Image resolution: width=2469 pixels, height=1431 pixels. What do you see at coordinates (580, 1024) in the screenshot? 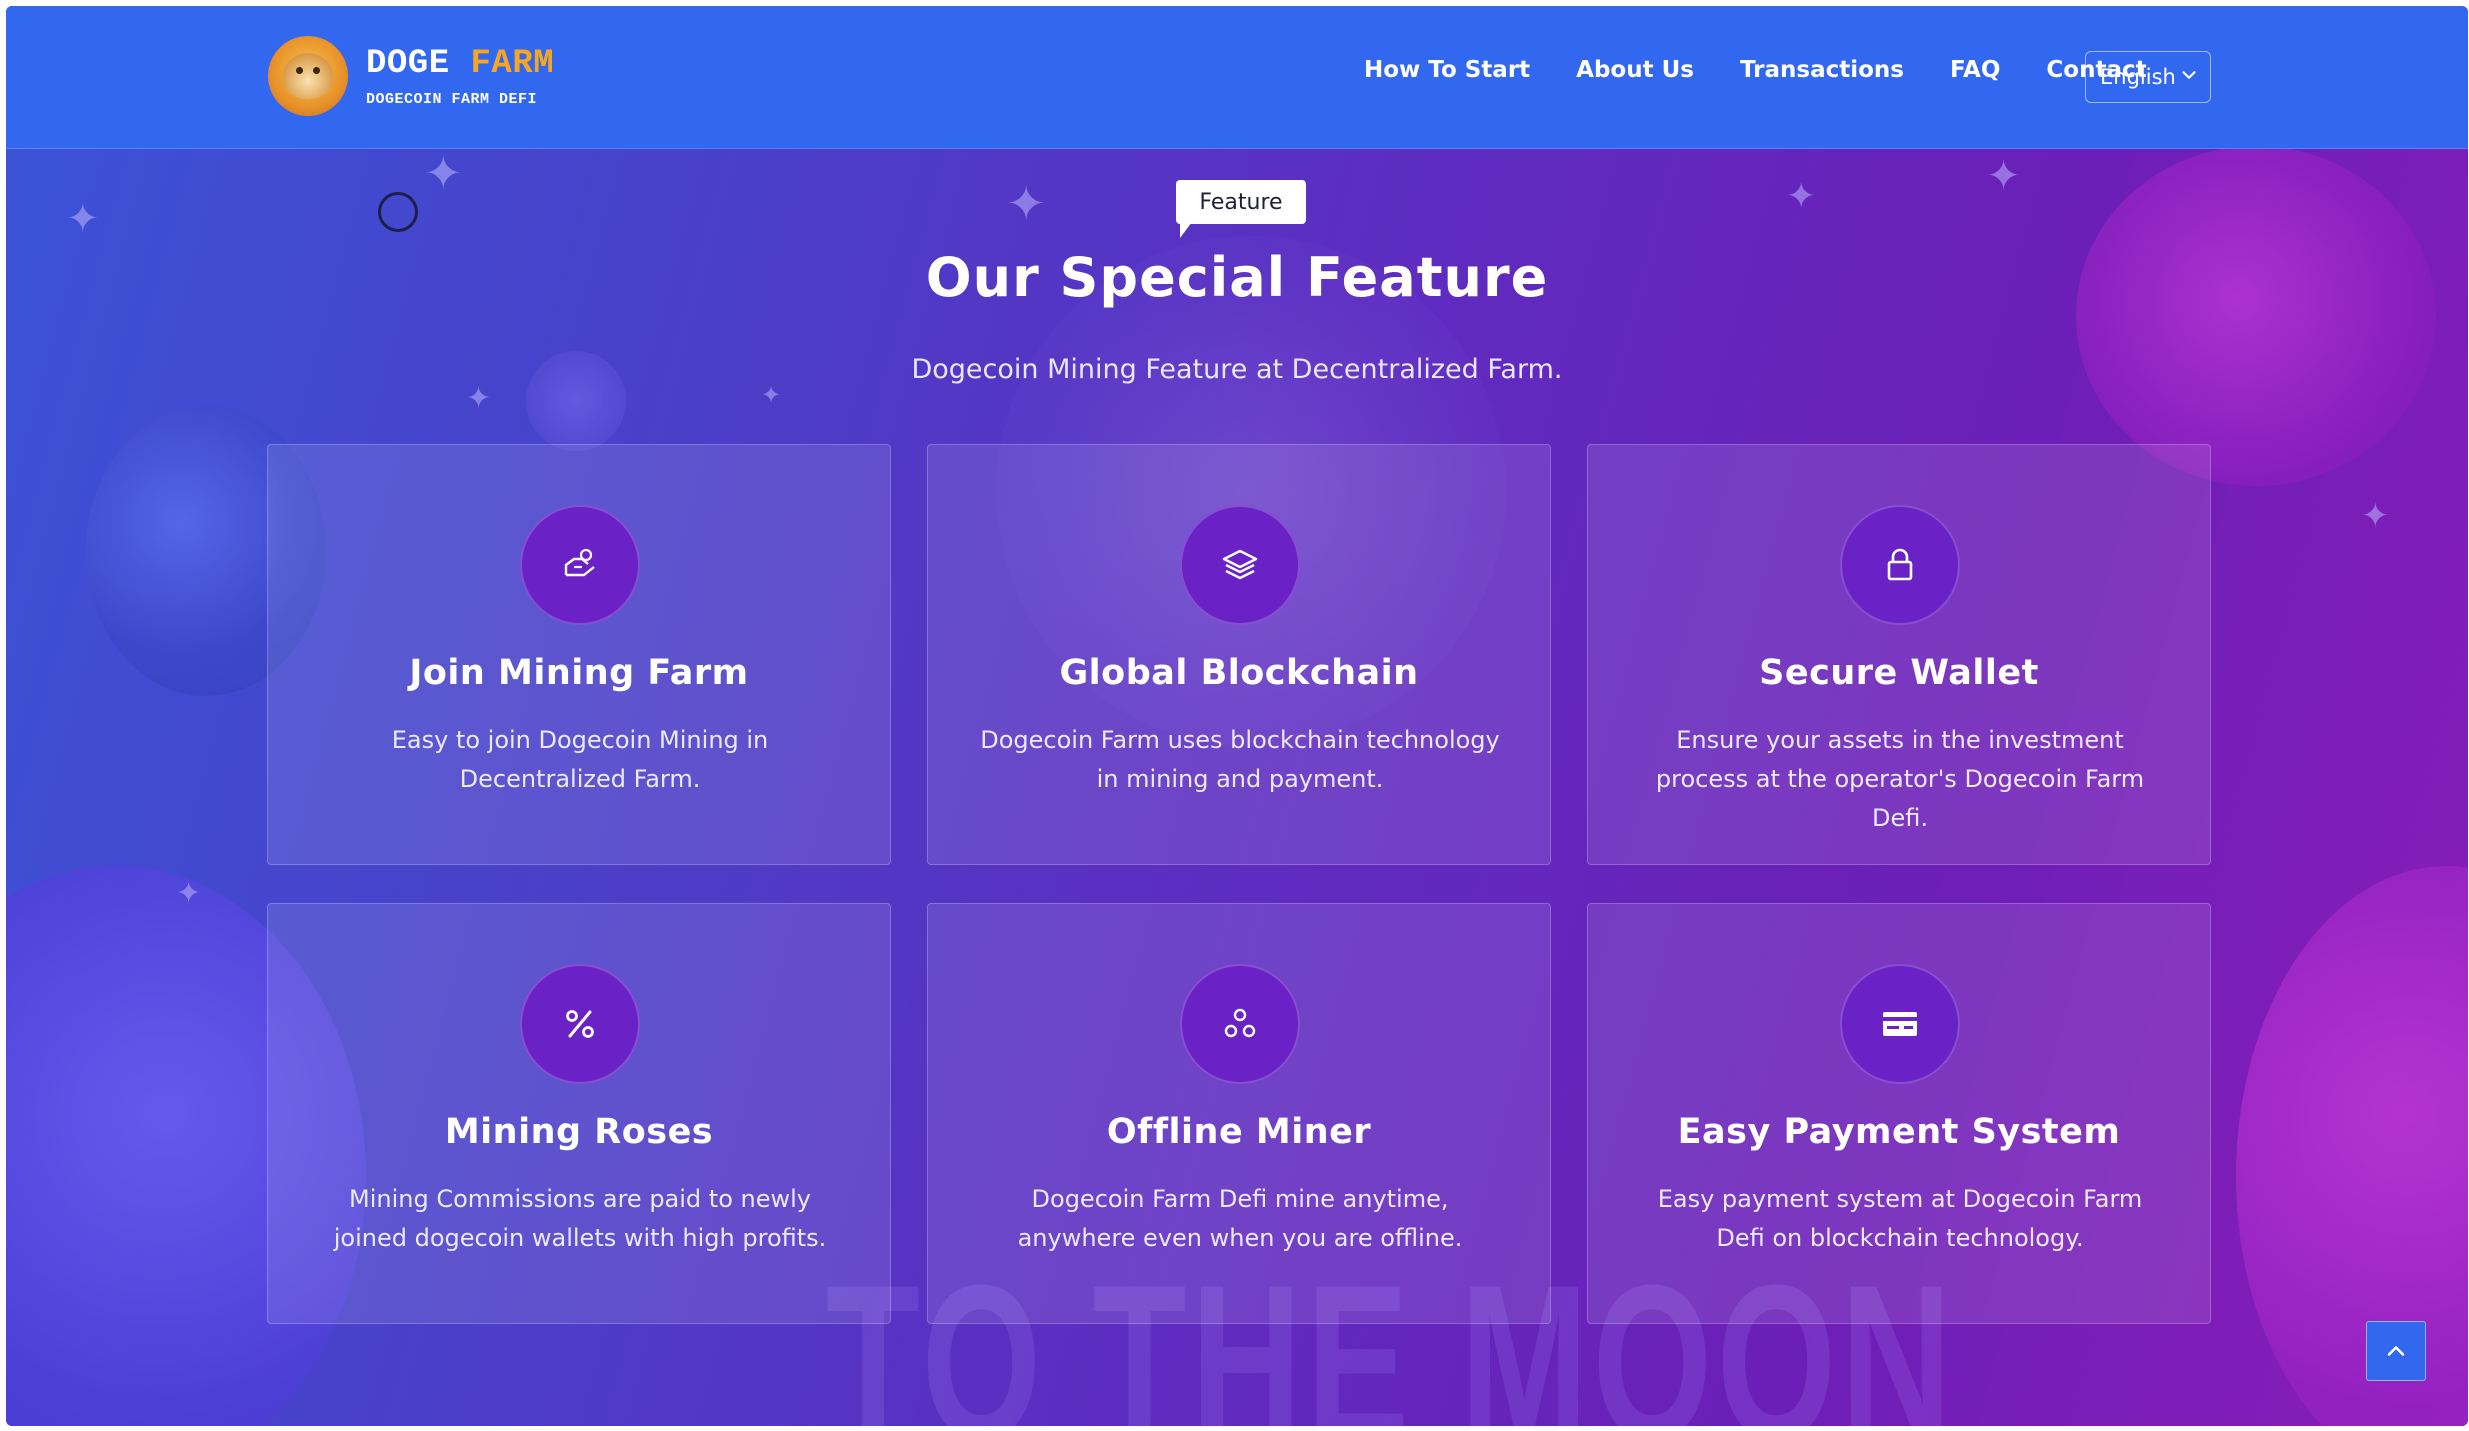
I see `percent-icon` at bounding box center [580, 1024].